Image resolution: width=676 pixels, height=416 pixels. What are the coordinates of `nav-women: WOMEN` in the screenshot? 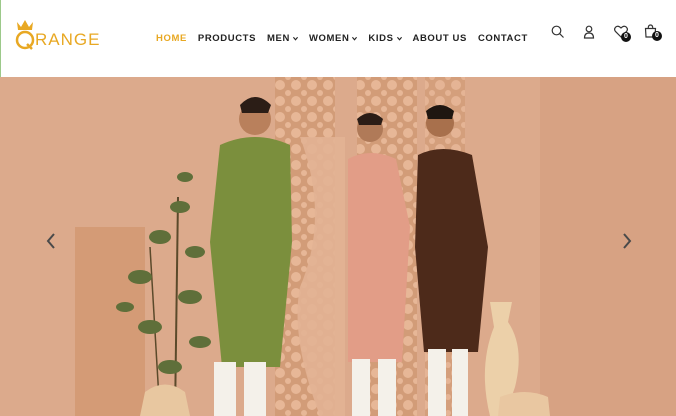 It's located at (333, 38).